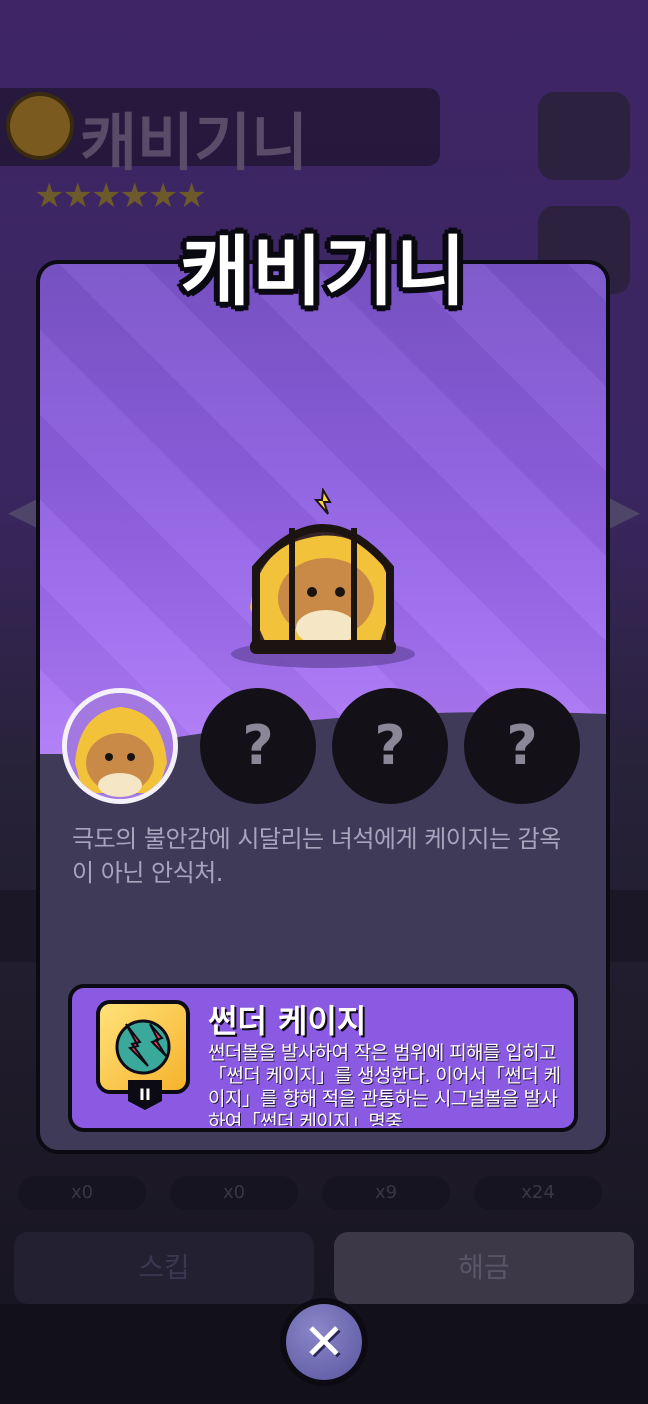 This screenshot has height=1404, width=648. What do you see at coordinates (538, 1193) in the screenshot?
I see `background-count-pill: x24` at bounding box center [538, 1193].